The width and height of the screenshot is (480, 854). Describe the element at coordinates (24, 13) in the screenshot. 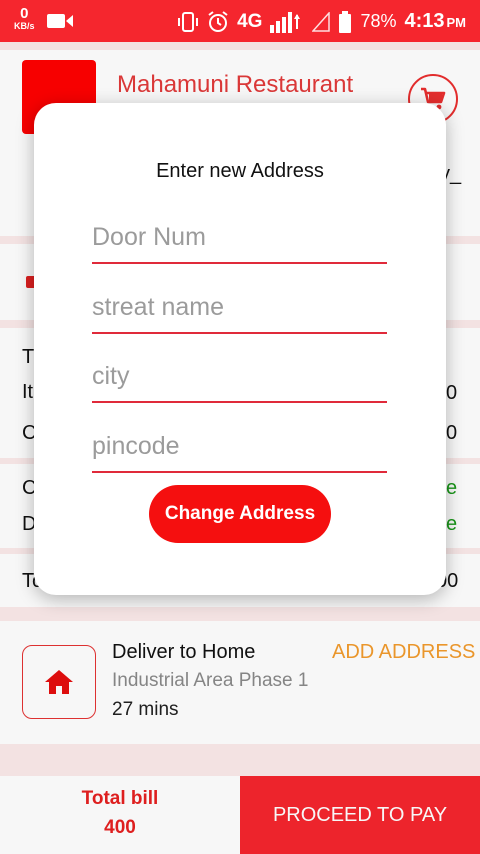

I see `network-speed-value: 0` at that location.